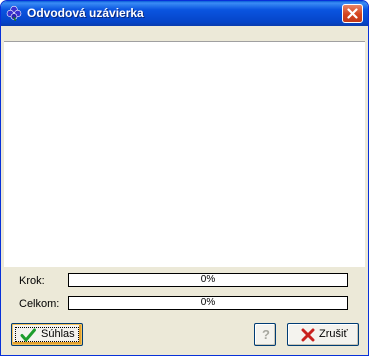  Describe the element at coordinates (184, 13) in the screenshot. I see `title-bar: Odvodová uzávierka` at that location.